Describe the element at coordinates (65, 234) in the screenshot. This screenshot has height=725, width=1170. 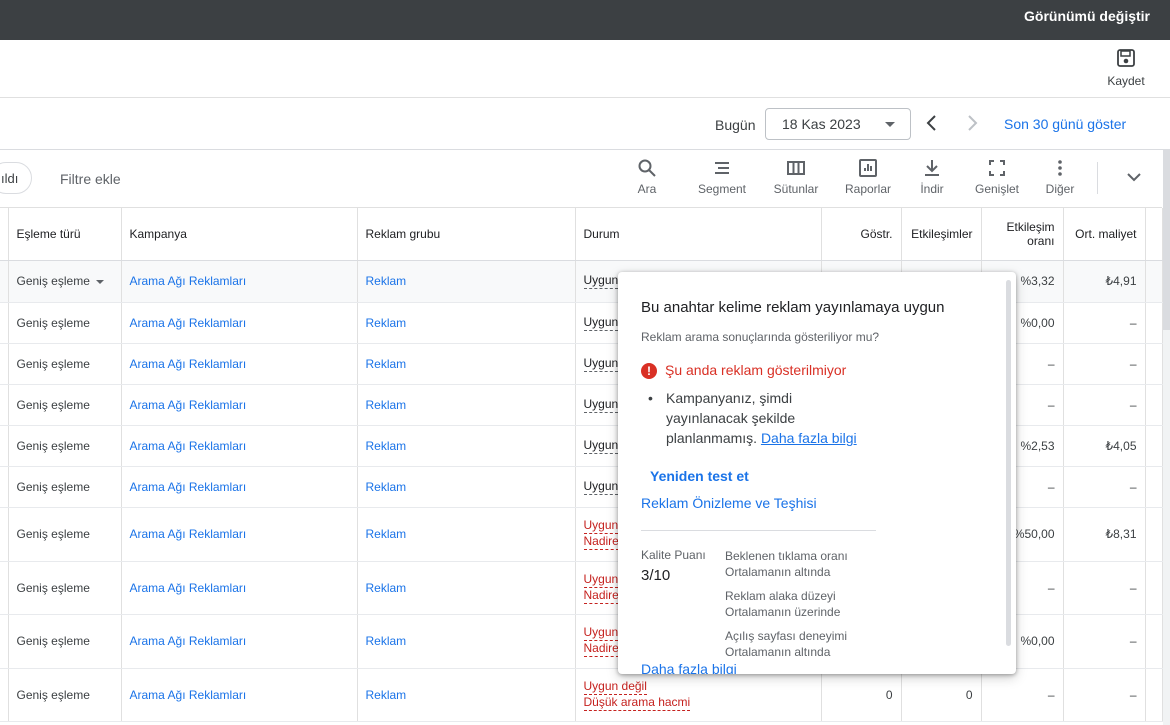
I see `header-match-type: Eşleme türü` at that location.